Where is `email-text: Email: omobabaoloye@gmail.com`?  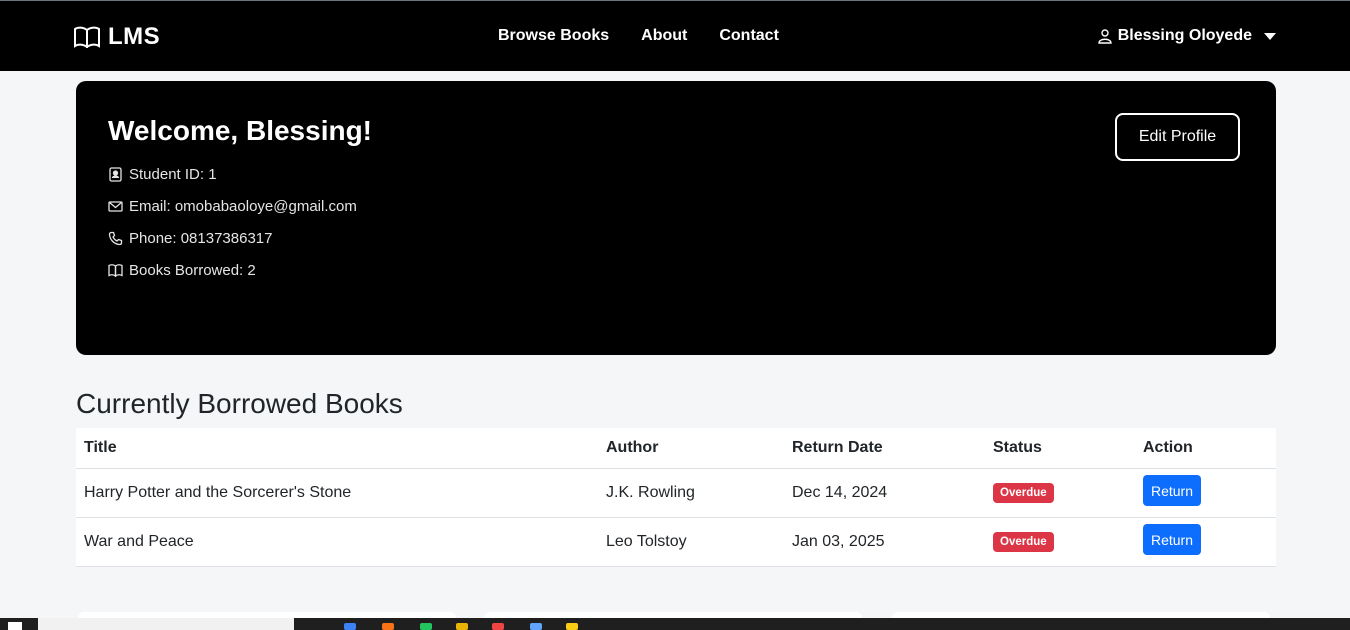 email-text: Email: omobabaoloye@gmail.com is located at coordinates (243, 206).